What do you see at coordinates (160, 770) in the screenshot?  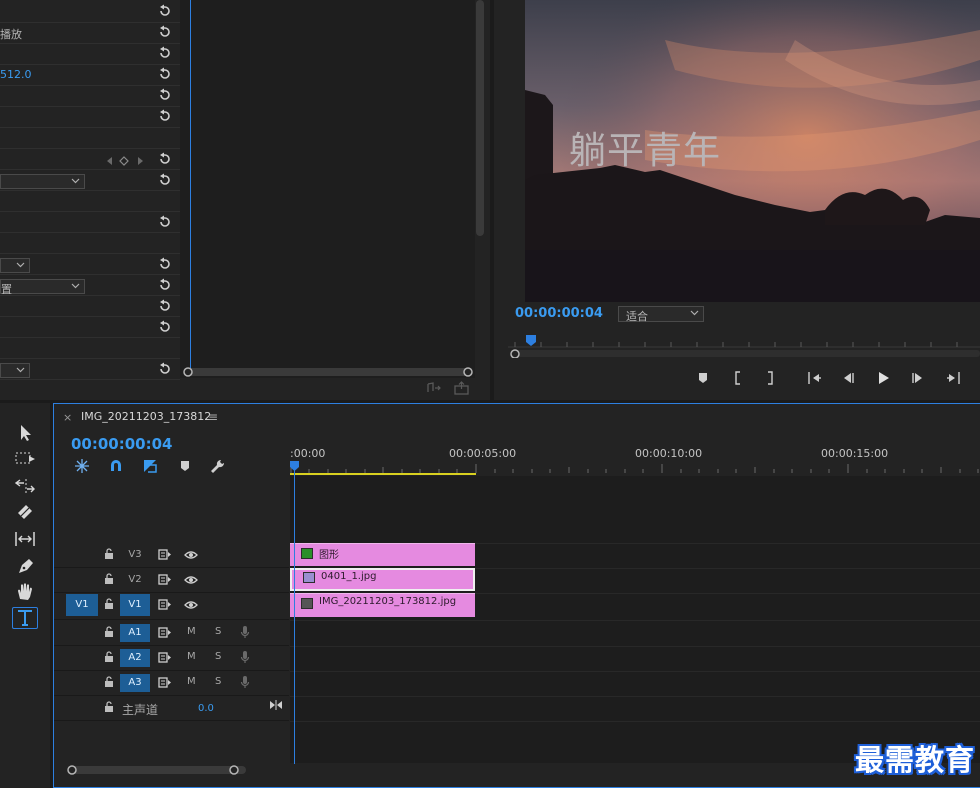 I see `timeline-horizontal-scrollbar` at bounding box center [160, 770].